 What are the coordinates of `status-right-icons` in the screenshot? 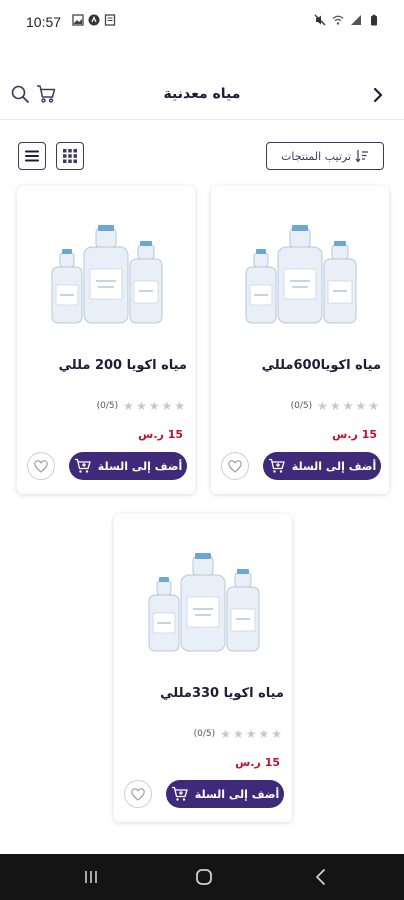 It's located at (347, 20).